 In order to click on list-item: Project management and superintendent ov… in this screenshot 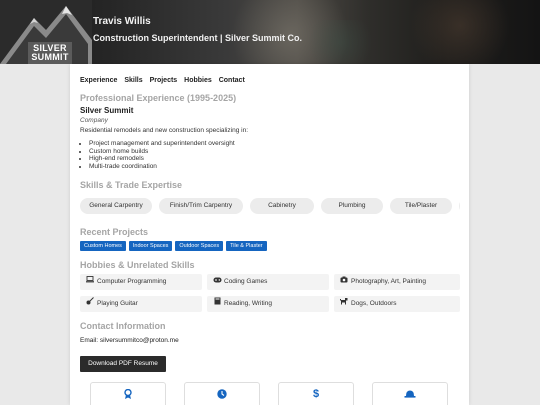, I will do `click(162, 144)`.